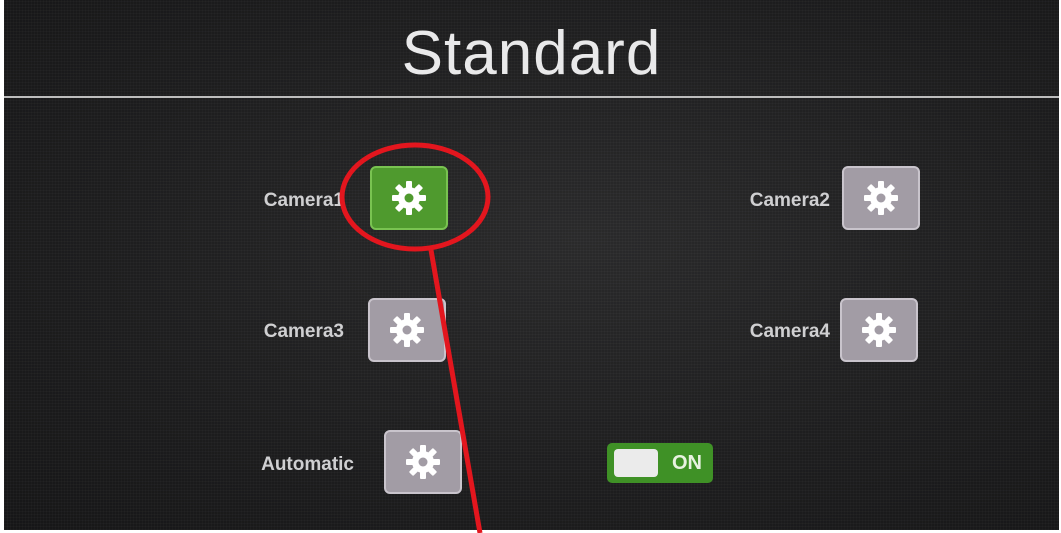 This screenshot has width=1061, height=533. Describe the element at coordinates (636, 463) in the screenshot. I see `toggle-knob` at that location.